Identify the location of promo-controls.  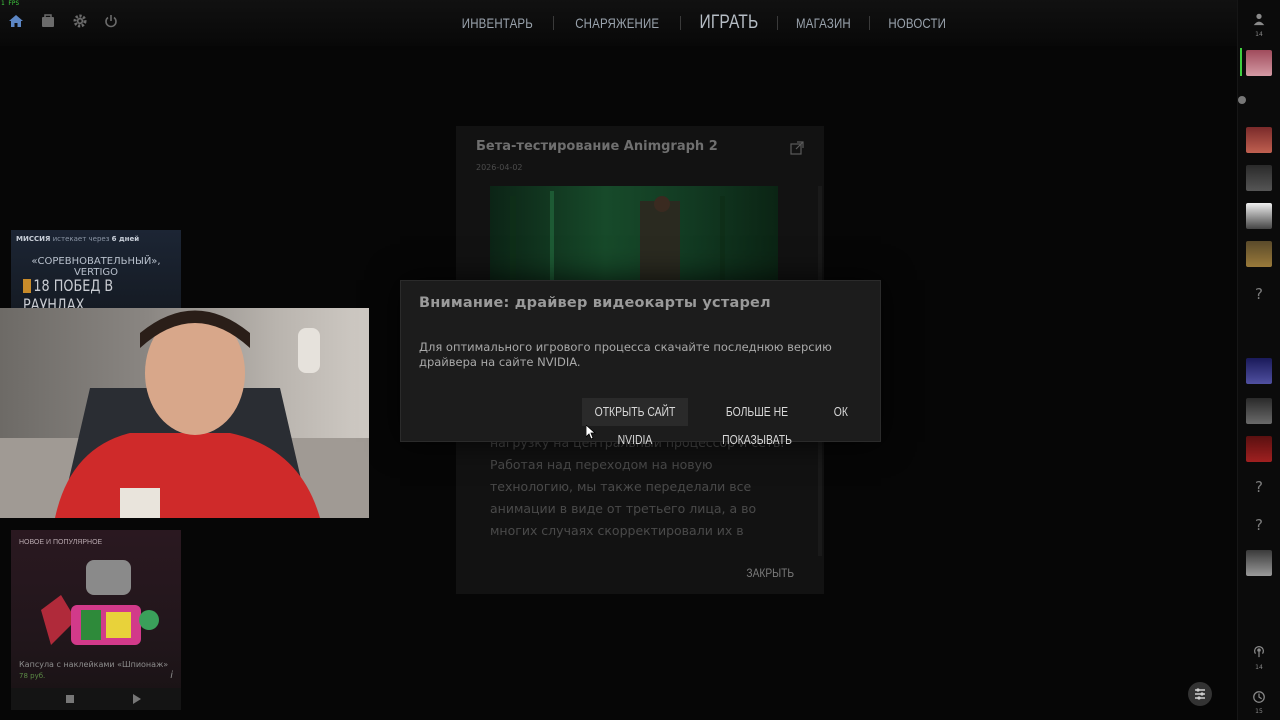
(96, 699).